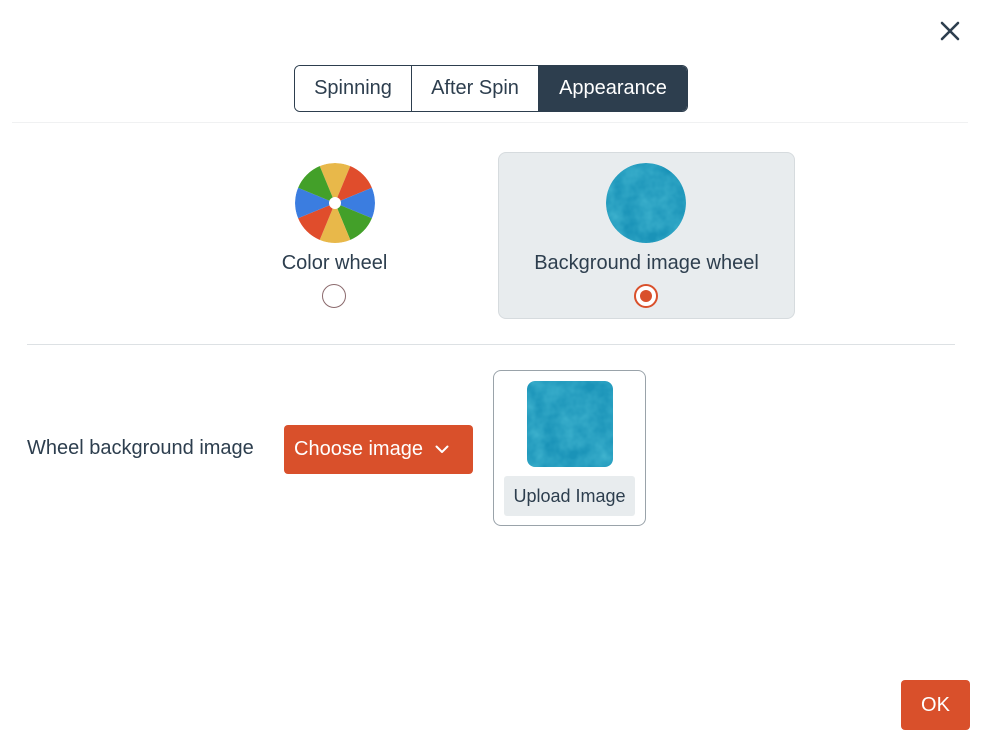 The image size is (985, 743). I want to click on chevron-down-icon, so click(442, 449).